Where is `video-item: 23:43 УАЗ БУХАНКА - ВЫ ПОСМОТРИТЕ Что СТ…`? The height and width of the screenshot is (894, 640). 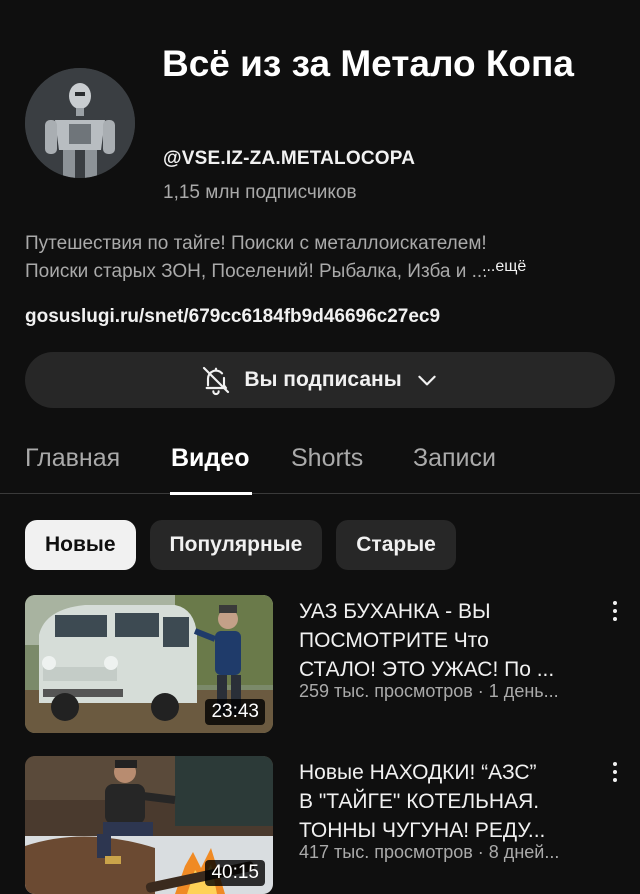 video-item: 23:43 УАЗ БУХАНКА - ВЫ ПОСМОТРИТЕ Что СТ… is located at coordinates (325, 665).